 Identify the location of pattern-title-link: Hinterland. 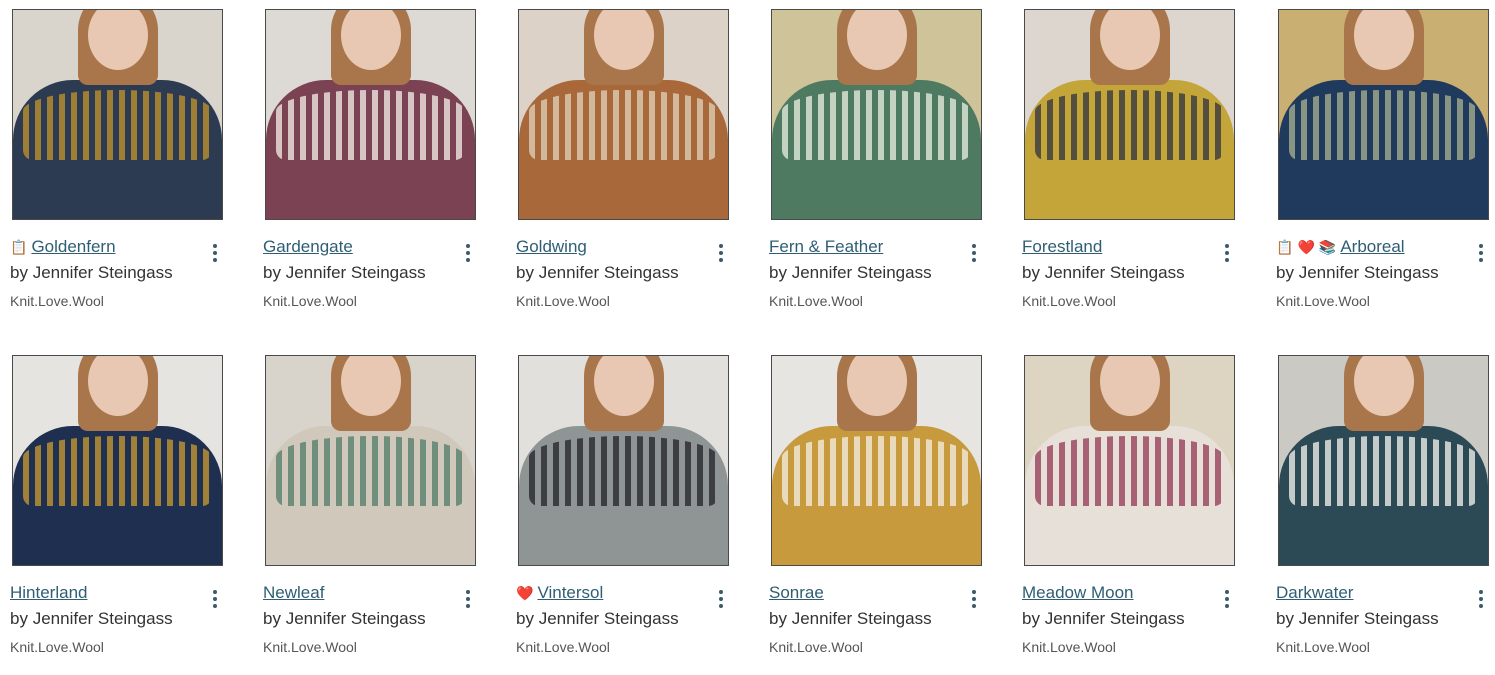
(49, 593).